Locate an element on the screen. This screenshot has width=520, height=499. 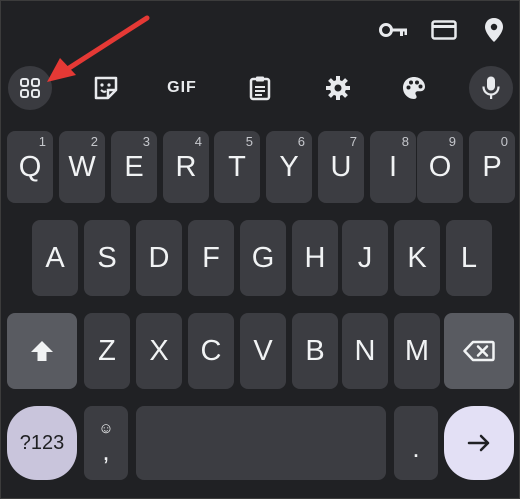
key-w: 2W is located at coordinates (82, 167).